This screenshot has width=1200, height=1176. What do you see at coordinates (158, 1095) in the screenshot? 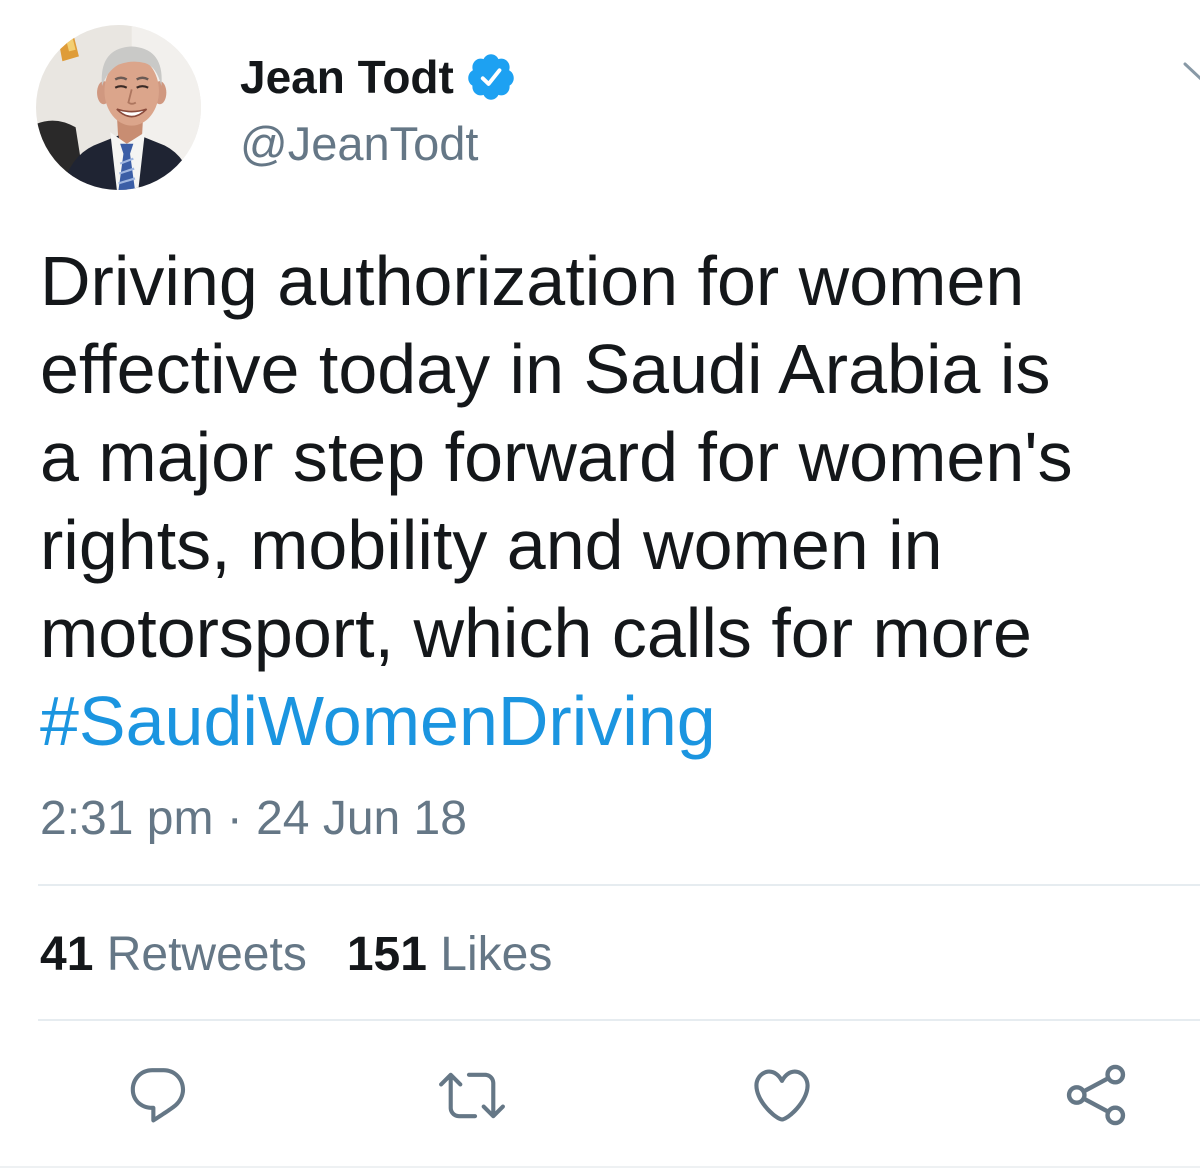
I see `reply-icon` at bounding box center [158, 1095].